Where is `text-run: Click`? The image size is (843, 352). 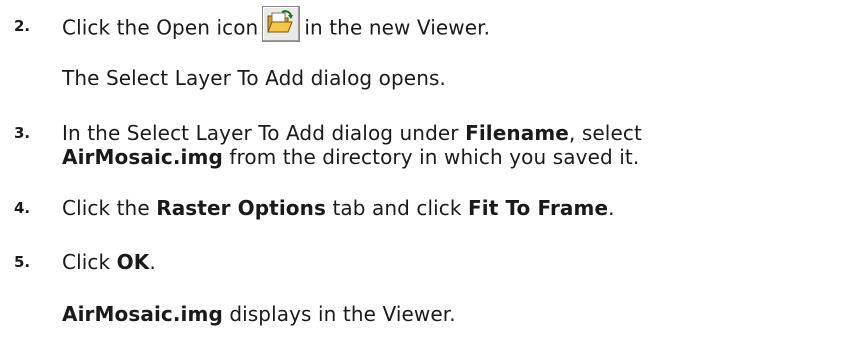
text-run: Click is located at coordinates (89, 262).